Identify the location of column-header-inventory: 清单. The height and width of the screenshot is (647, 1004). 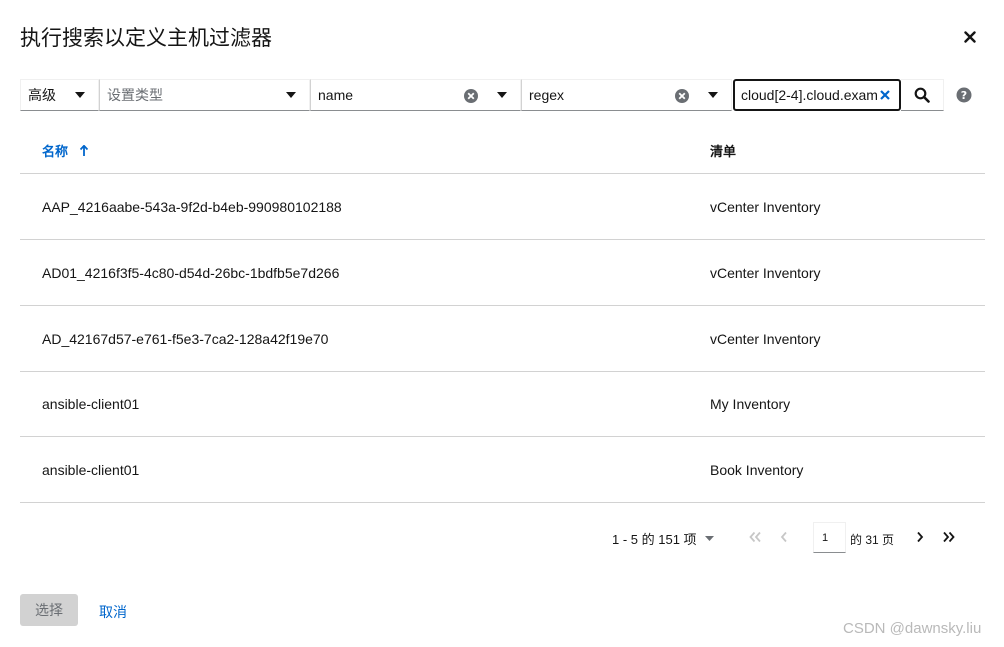
(723, 151).